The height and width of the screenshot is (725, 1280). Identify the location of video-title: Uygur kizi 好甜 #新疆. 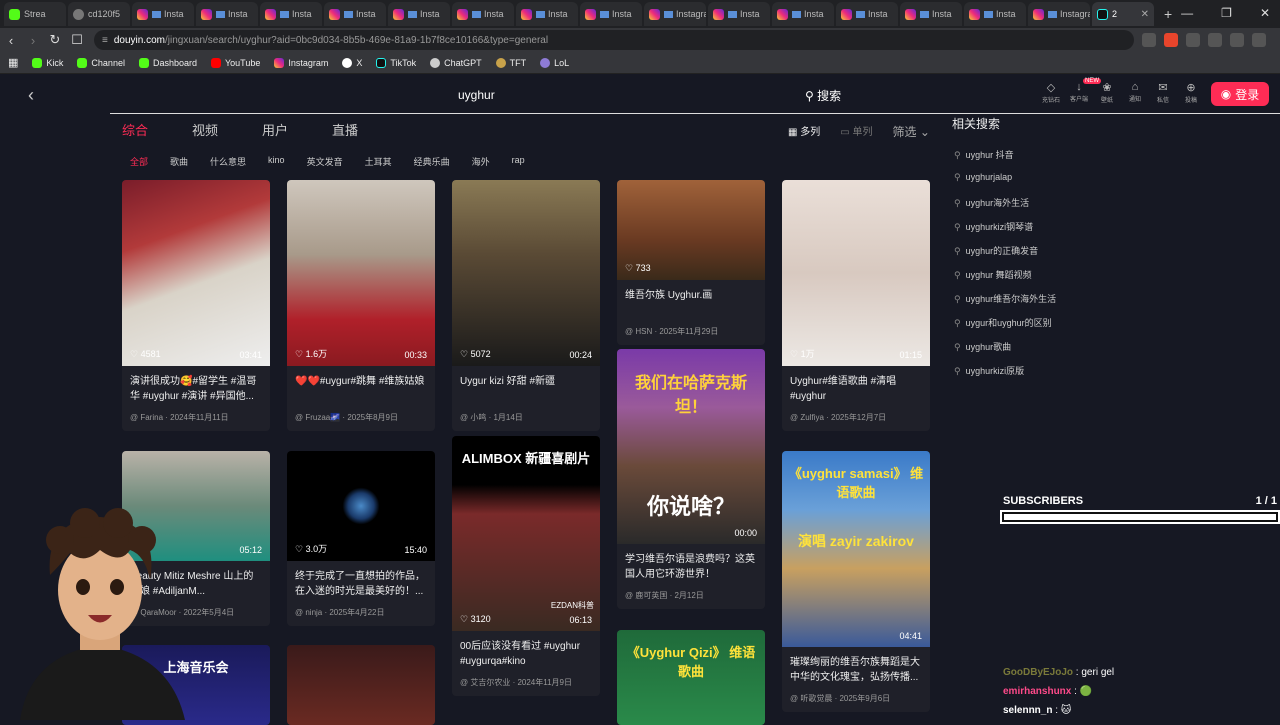
(526, 386).